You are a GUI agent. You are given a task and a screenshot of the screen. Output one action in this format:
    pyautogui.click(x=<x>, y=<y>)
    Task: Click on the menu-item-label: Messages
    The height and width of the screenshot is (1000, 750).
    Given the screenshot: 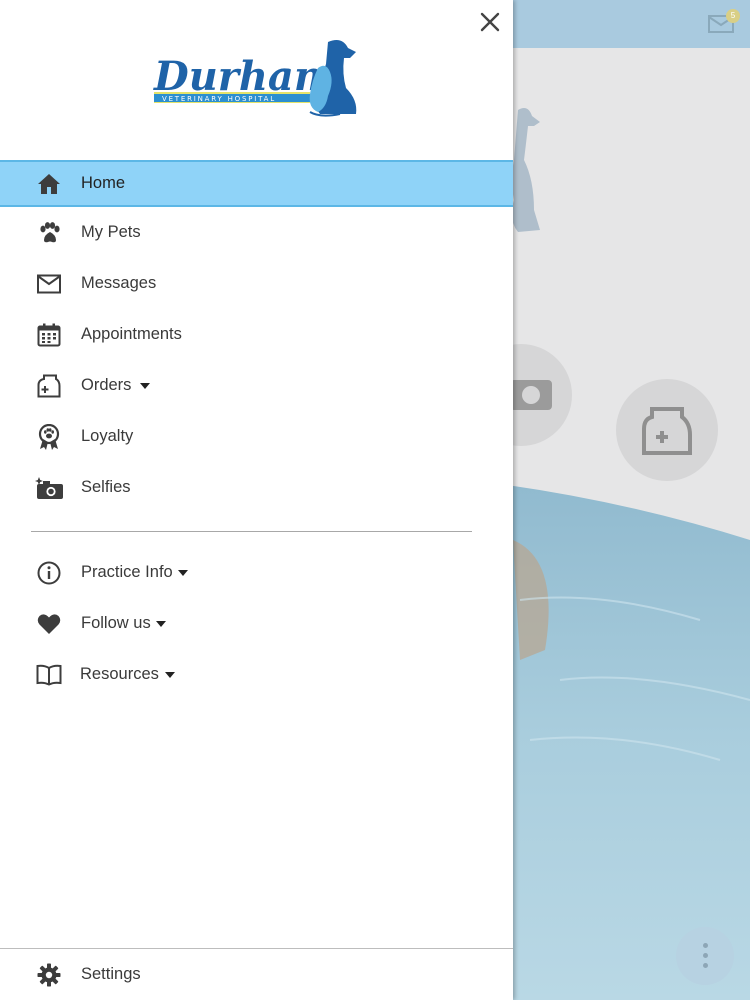 What is the action you would take?
    pyautogui.click(x=119, y=283)
    